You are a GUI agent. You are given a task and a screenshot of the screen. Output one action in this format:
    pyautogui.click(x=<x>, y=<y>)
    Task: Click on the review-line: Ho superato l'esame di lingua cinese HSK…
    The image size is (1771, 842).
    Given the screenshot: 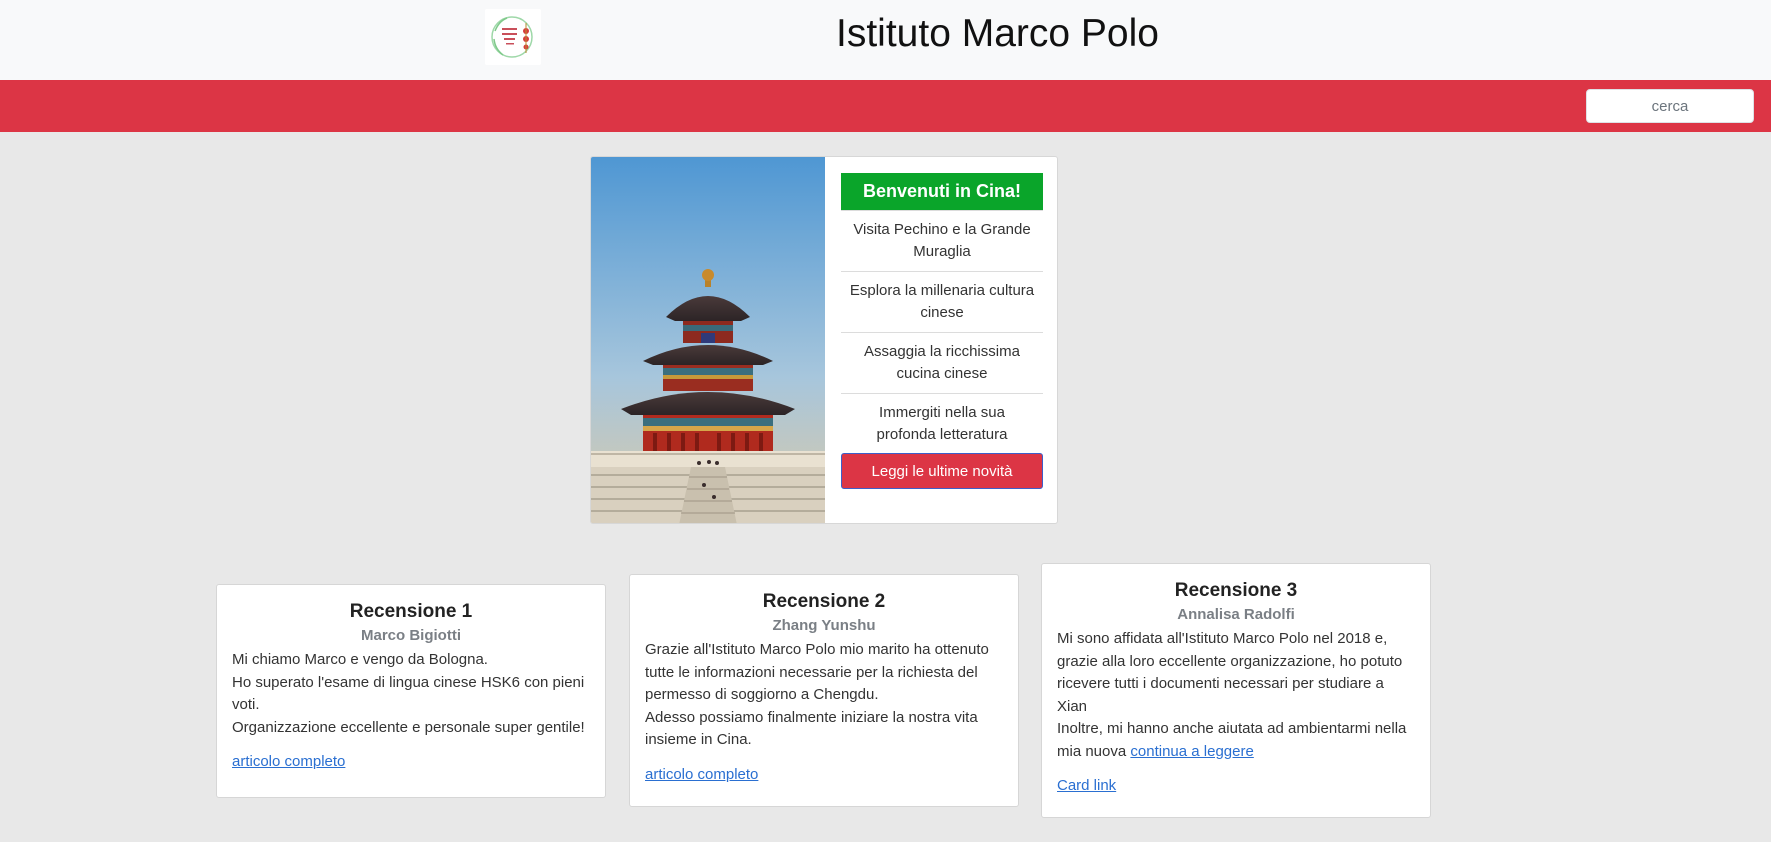 What is the action you would take?
    pyautogui.click(x=408, y=693)
    